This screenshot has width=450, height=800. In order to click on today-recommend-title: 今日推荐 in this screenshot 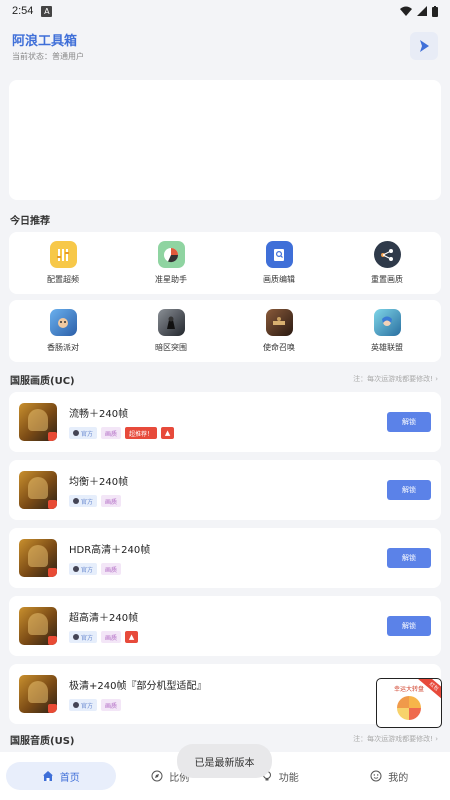, I will do `click(30, 221)`.